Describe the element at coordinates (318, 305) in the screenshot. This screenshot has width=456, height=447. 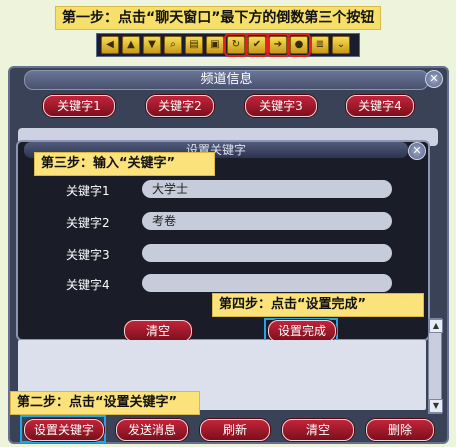
I see `step4-callout: 第四步：点击“设置完成”` at that location.